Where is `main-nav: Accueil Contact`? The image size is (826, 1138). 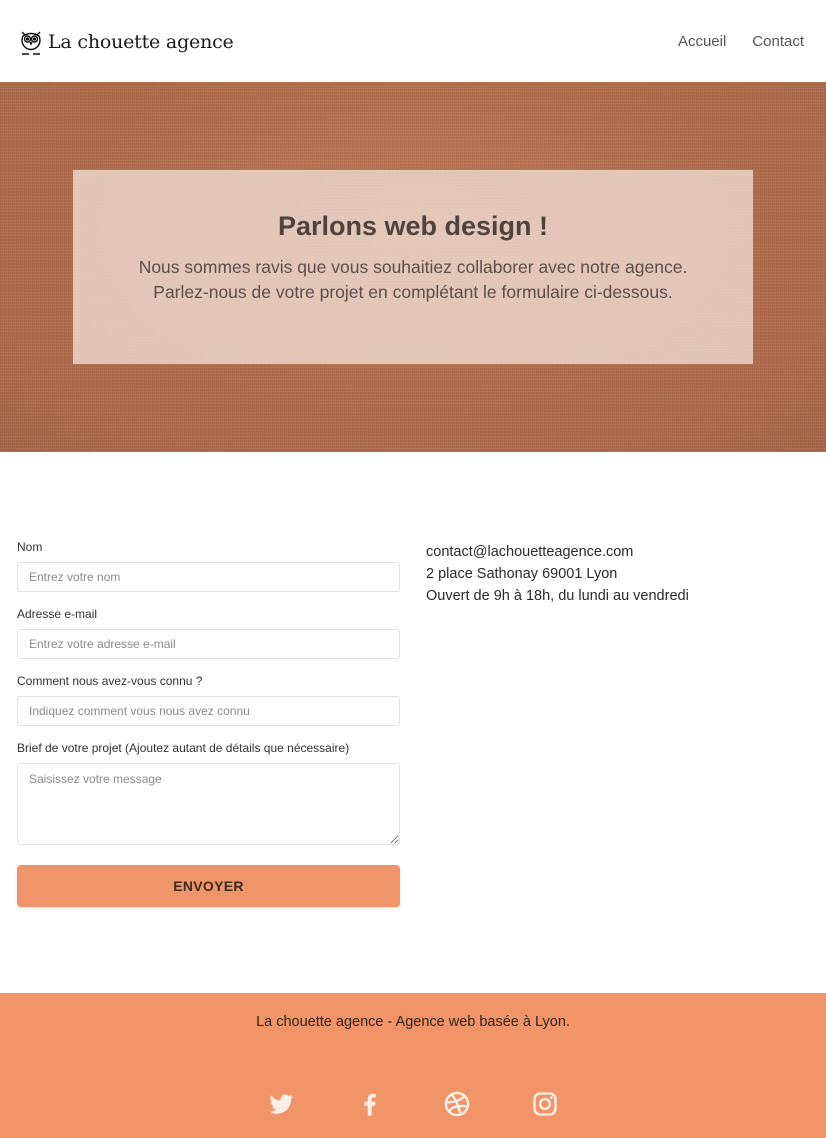 main-nav: Accueil Contact is located at coordinates (741, 41).